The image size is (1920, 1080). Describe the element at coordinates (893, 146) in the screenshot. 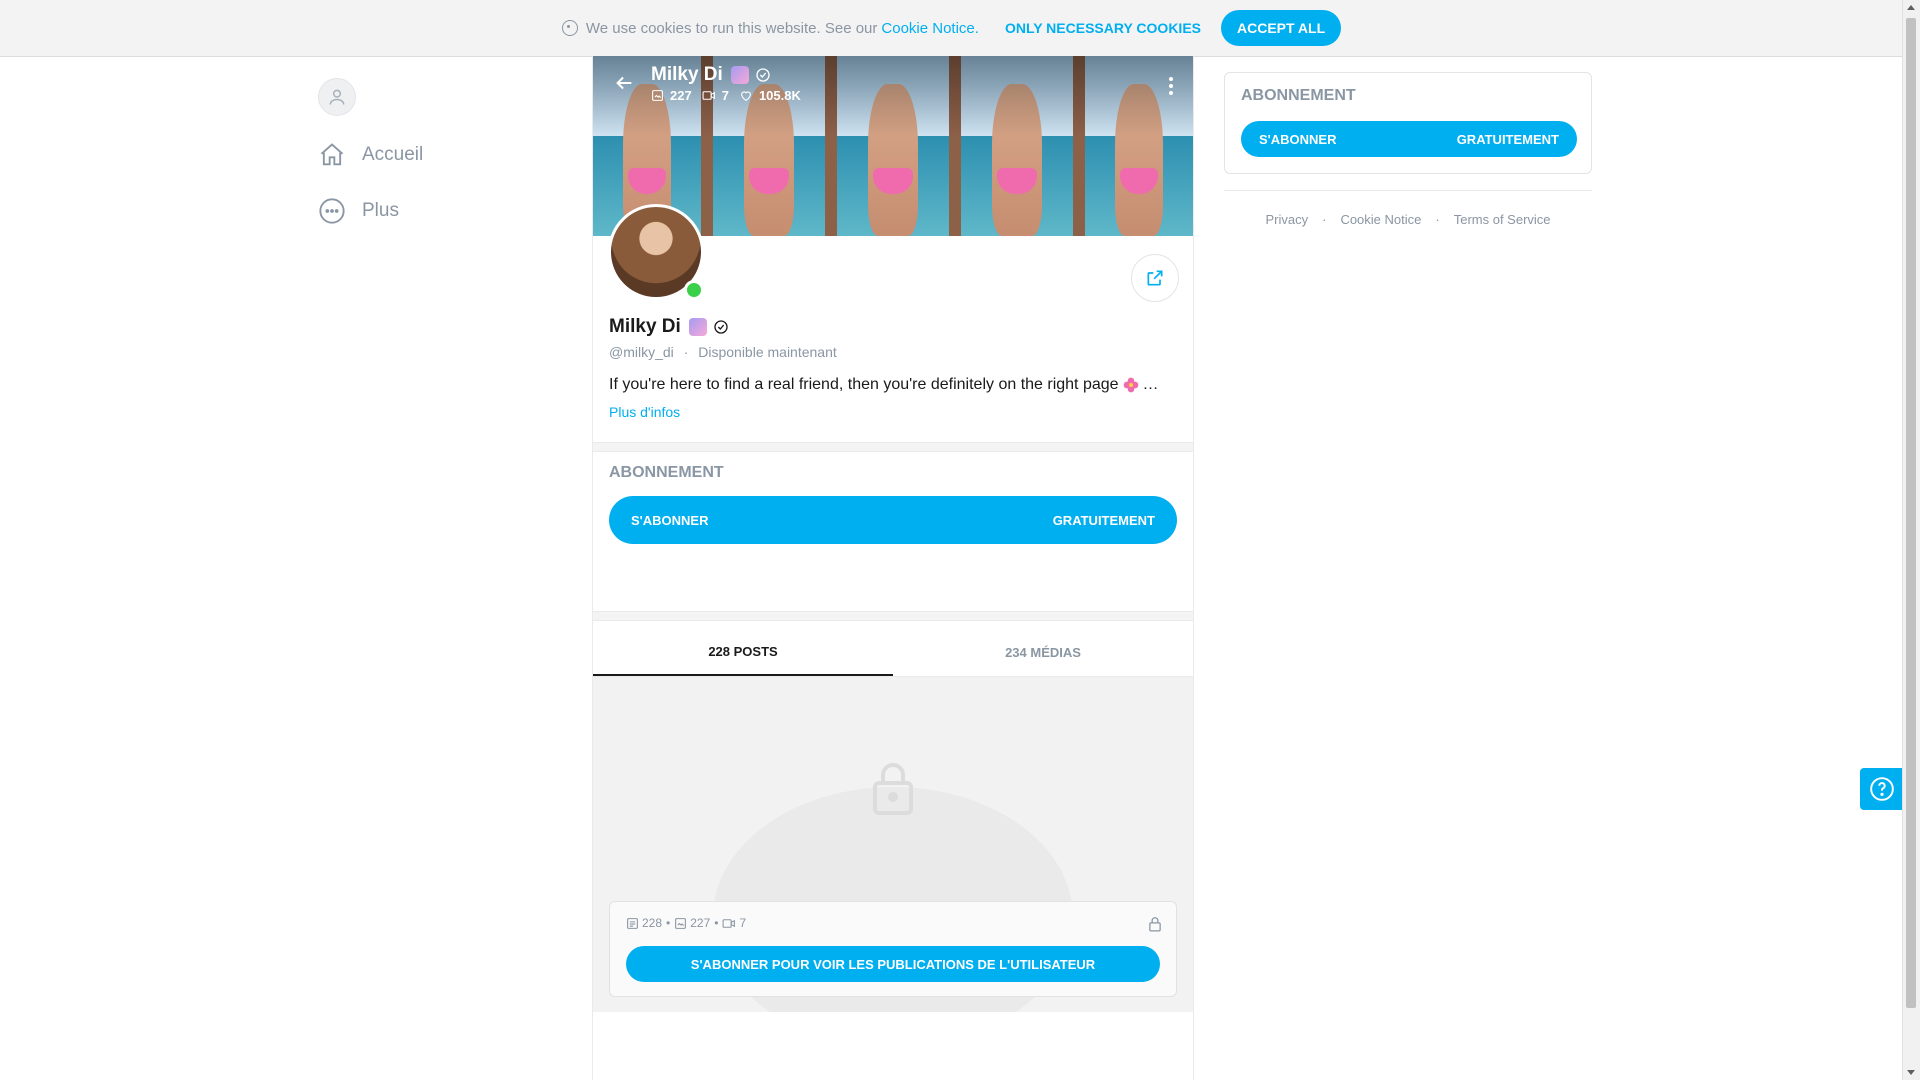

I see `cover-image: Milky Di 227 7 105.8K` at that location.